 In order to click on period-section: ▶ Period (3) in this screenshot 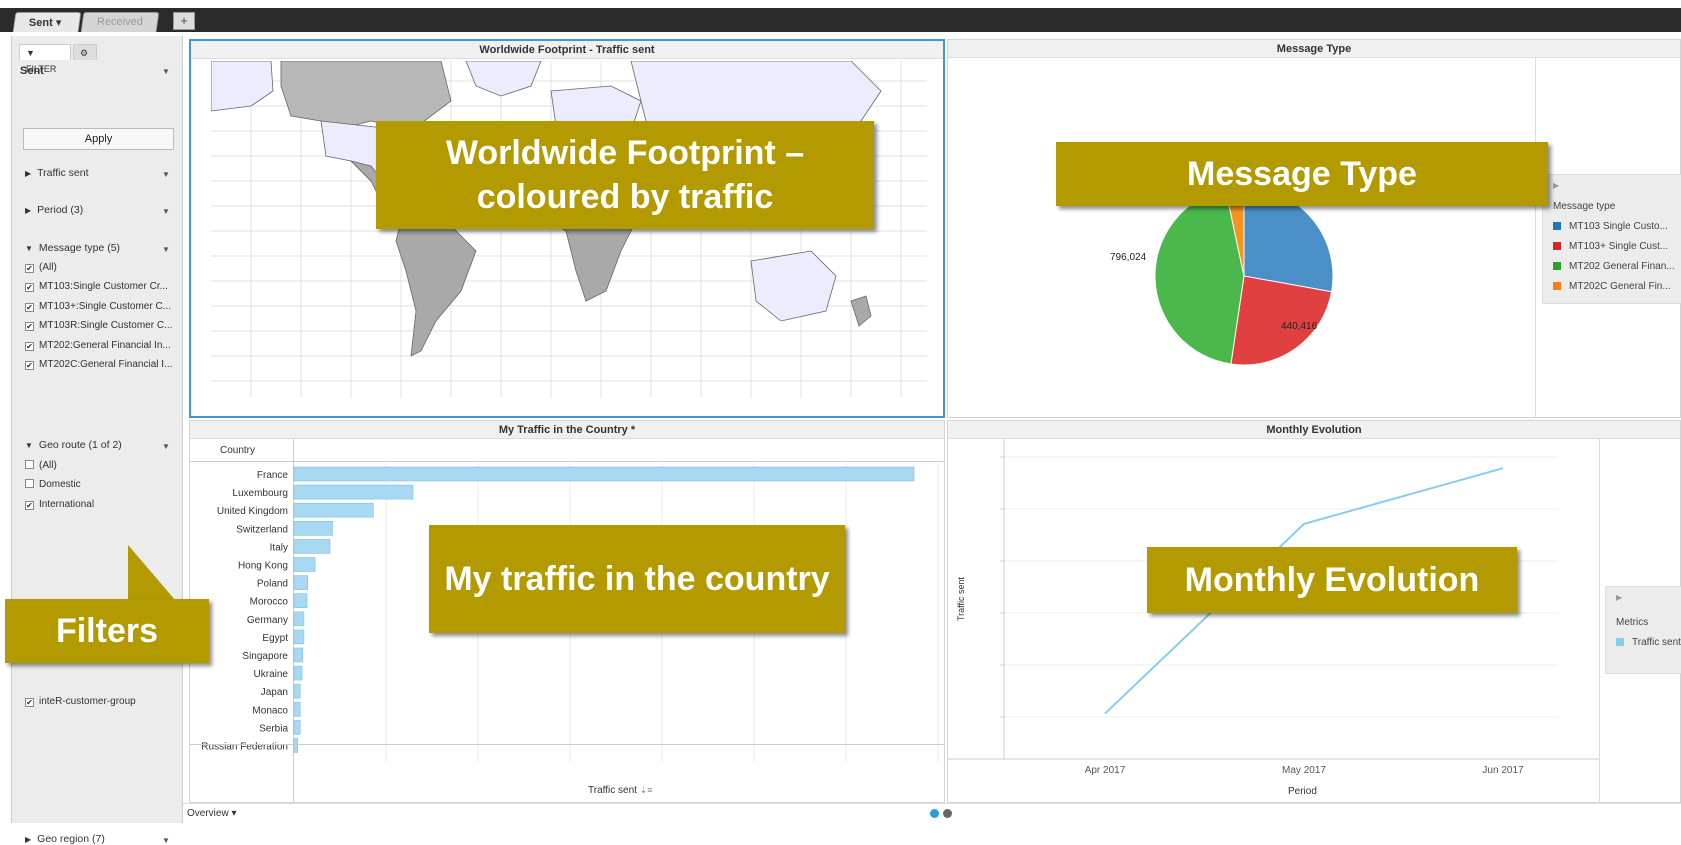, I will do `click(54, 210)`.